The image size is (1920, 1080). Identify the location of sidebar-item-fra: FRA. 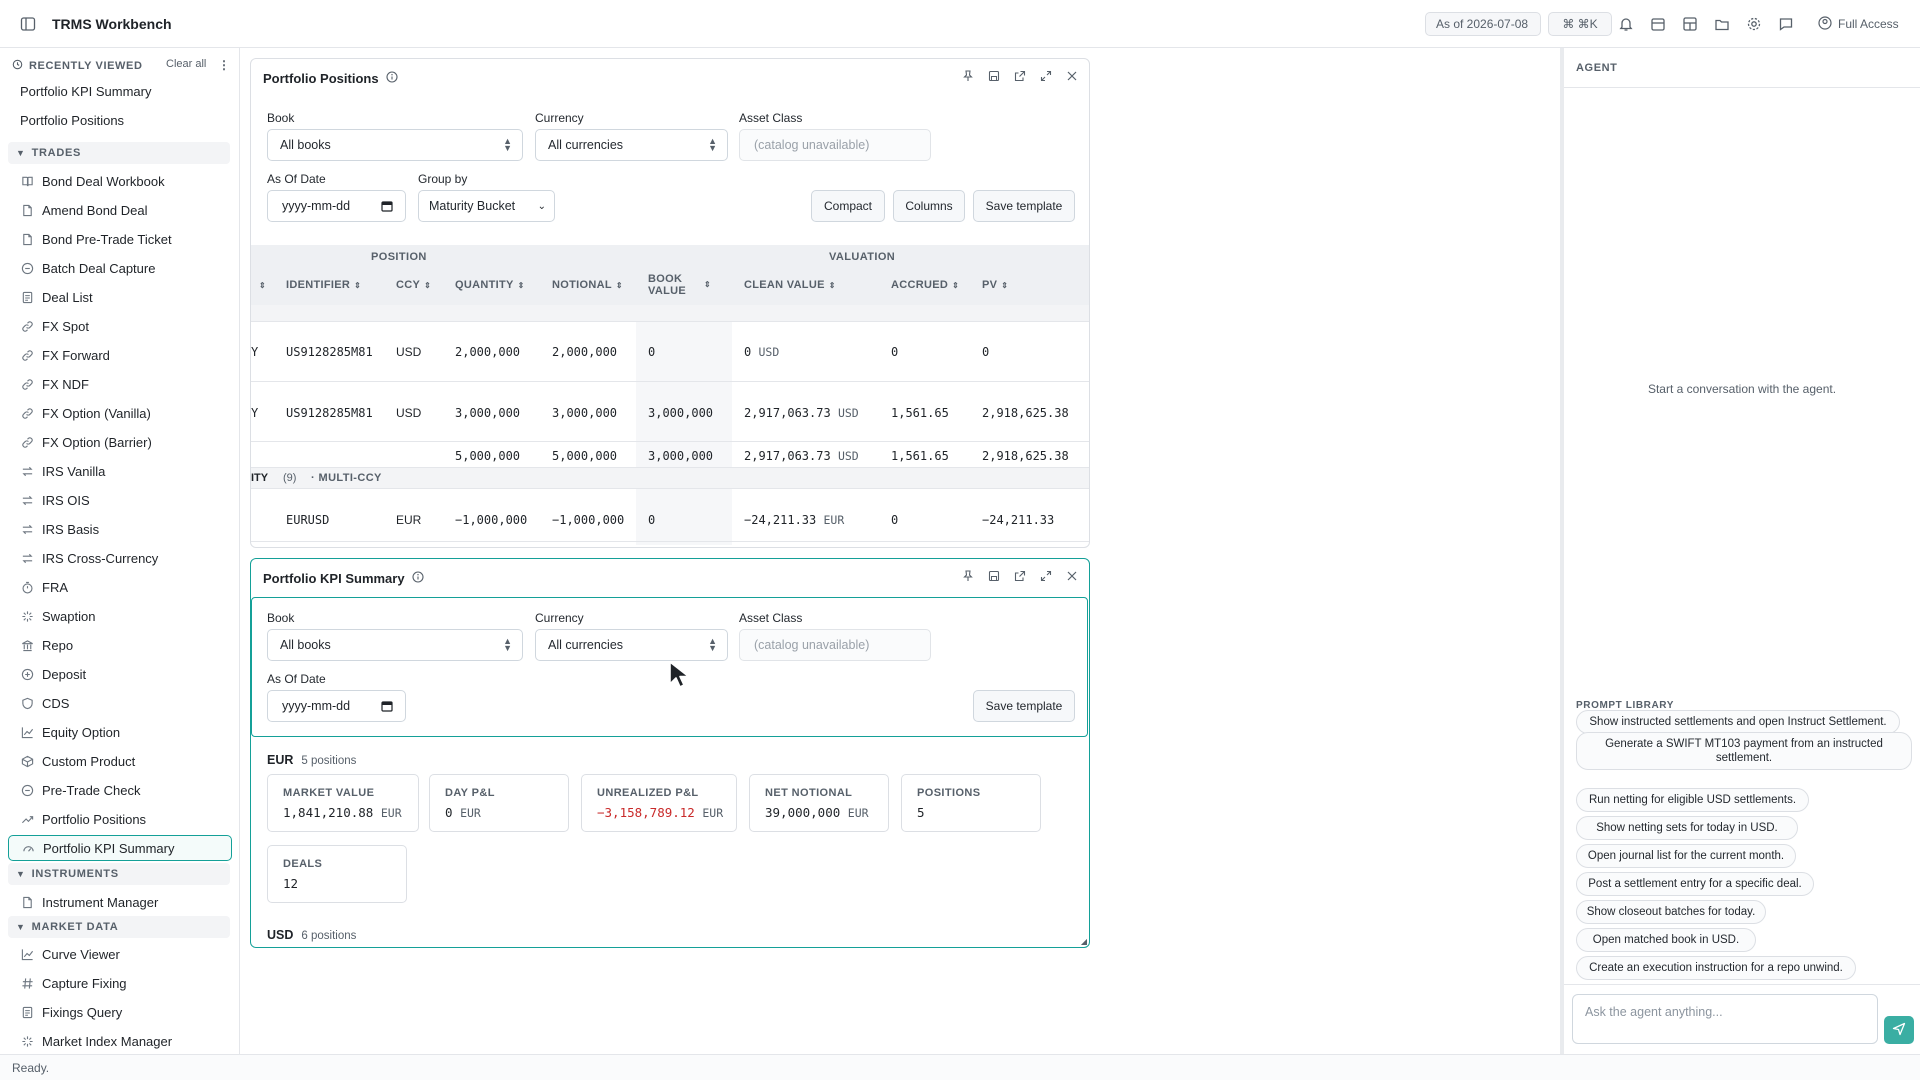
(120, 587).